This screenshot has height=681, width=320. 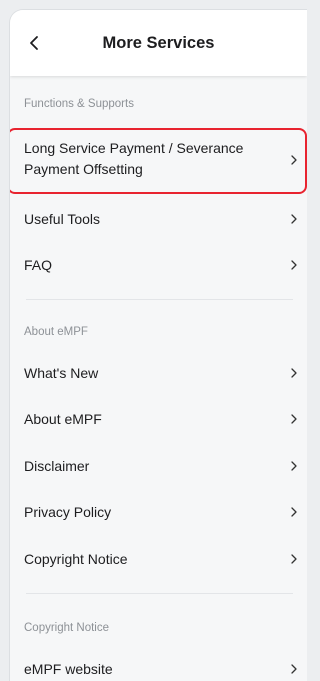 I want to click on menu-item-whats-new: What's New, so click(x=158, y=374).